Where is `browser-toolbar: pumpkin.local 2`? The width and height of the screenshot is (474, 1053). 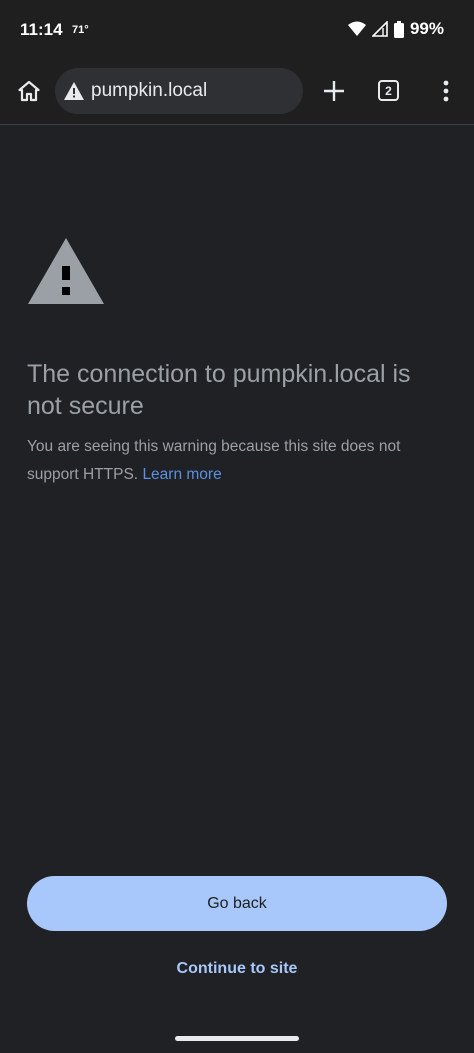 browser-toolbar: pumpkin.local 2 is located at coordinates (237, 92).